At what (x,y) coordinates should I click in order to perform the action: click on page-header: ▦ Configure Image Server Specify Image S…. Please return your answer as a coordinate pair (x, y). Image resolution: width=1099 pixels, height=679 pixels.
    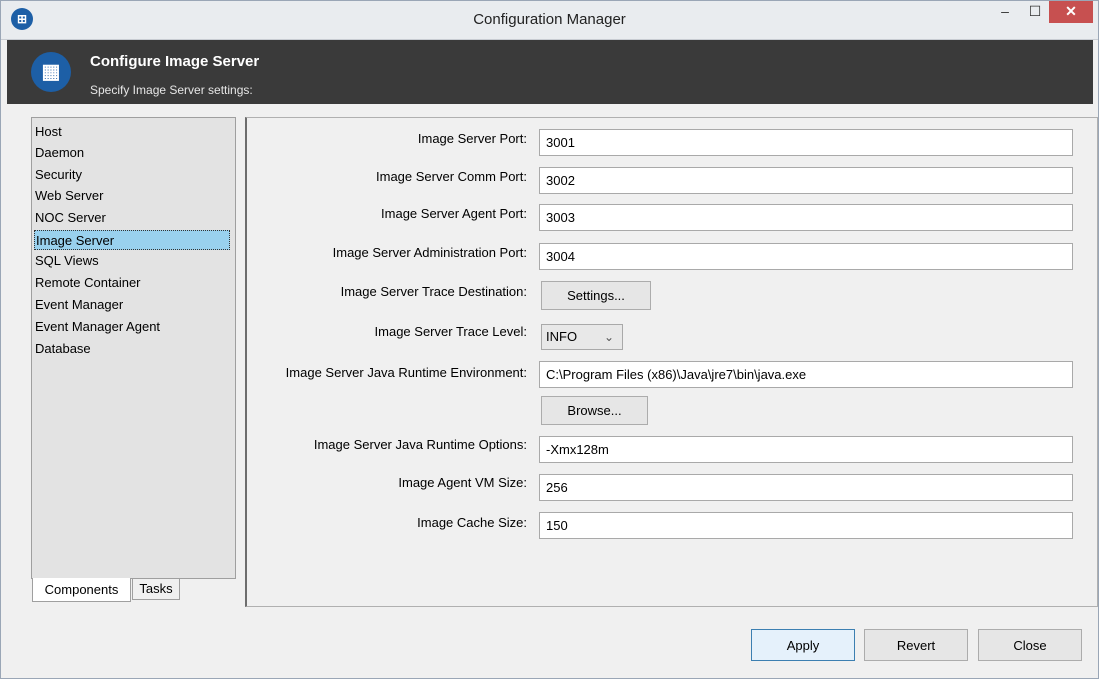
    Looking at the image, I should click on (550, 72).